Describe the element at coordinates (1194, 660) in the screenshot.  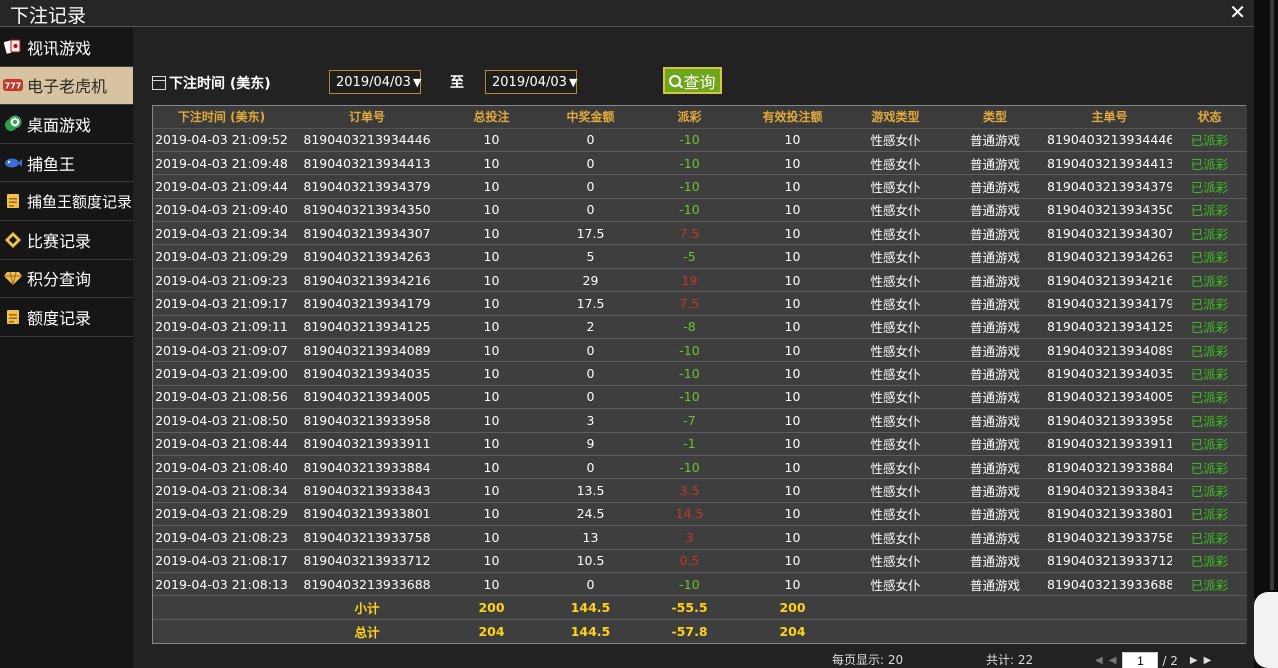
I see `next-page-icon: ▶` at that location.